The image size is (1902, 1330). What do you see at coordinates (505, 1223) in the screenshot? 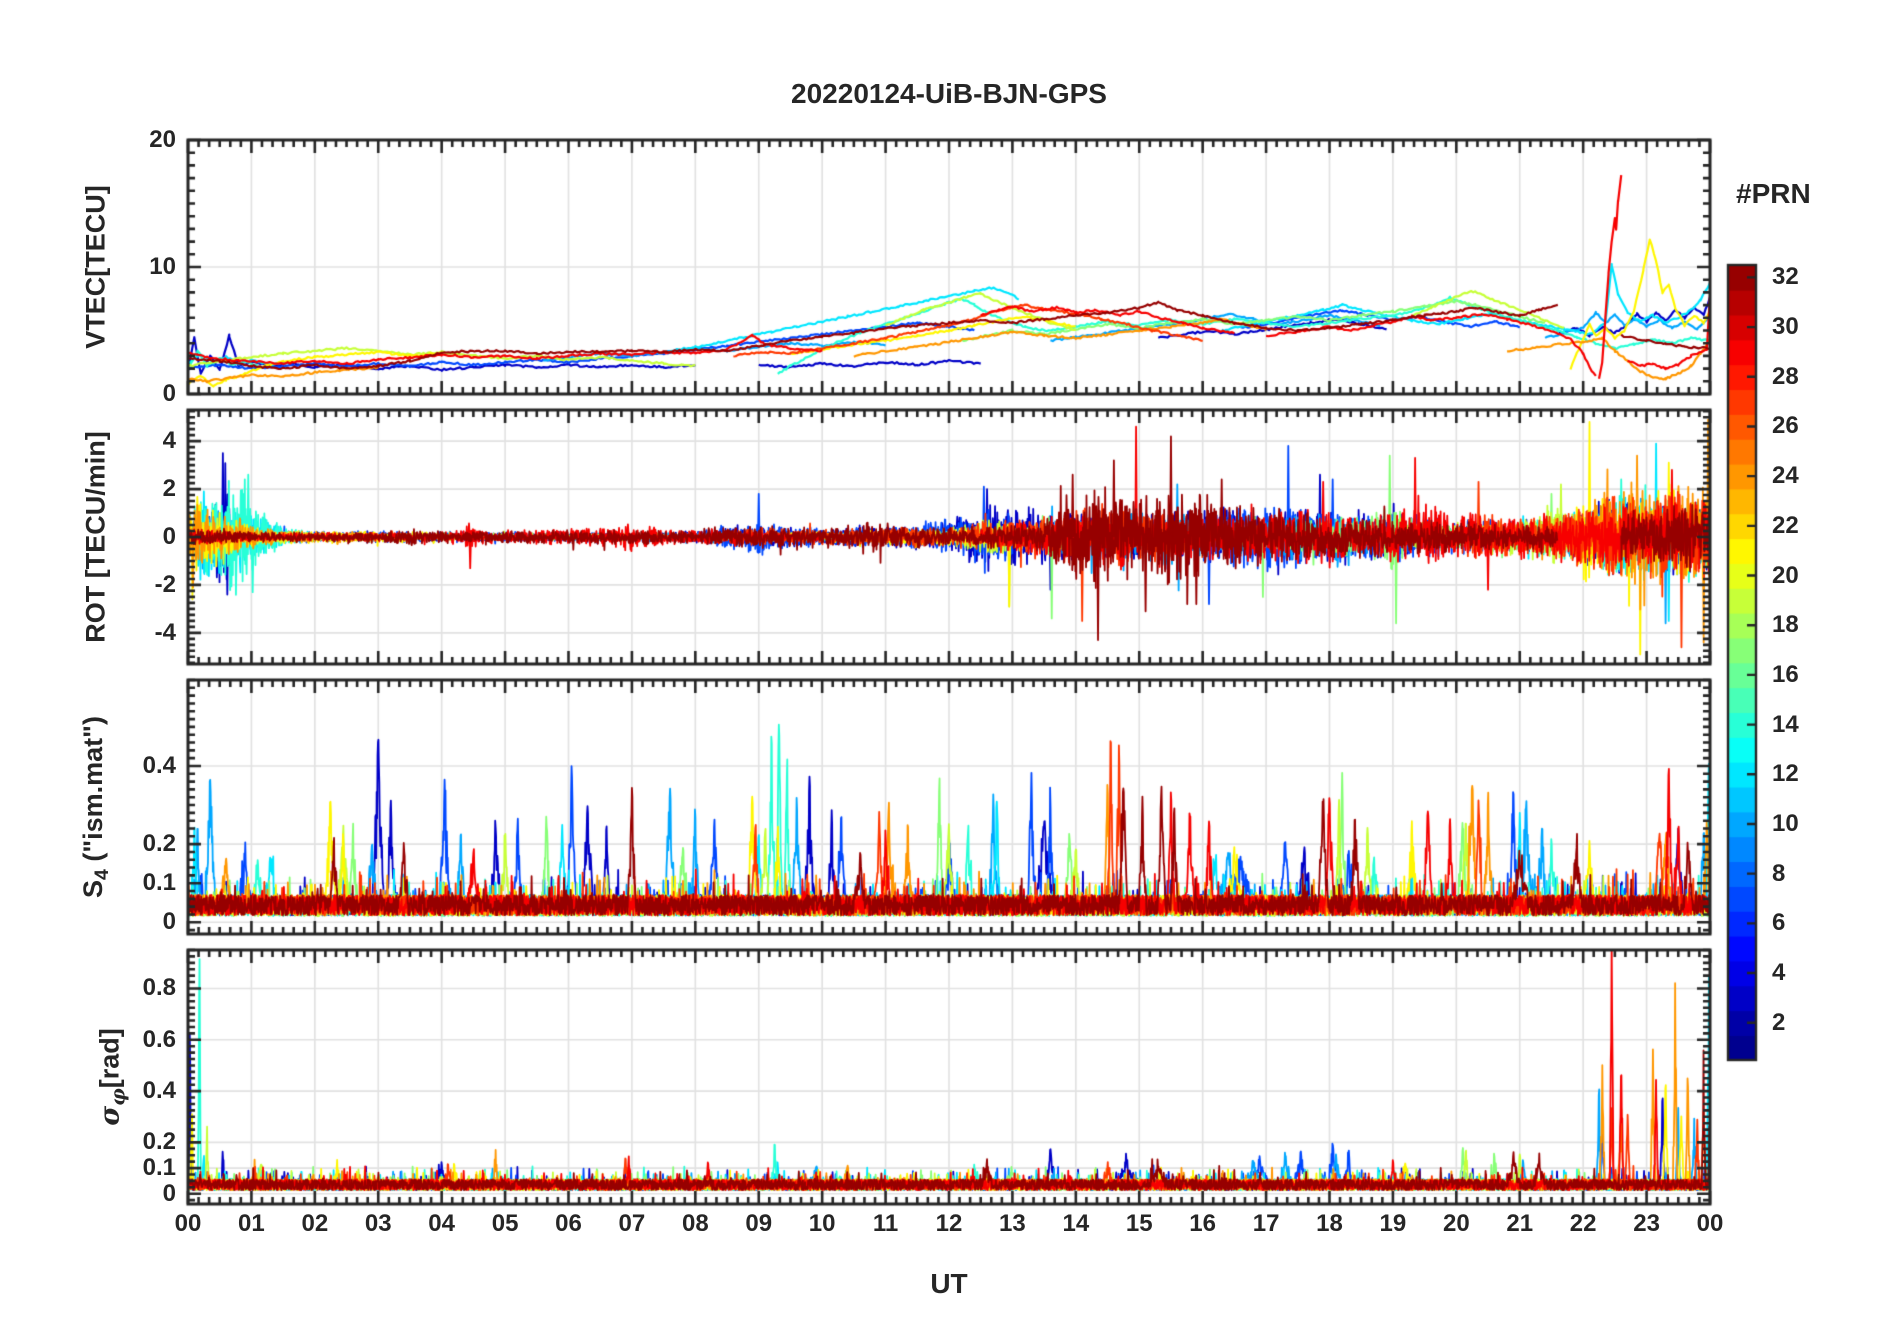
I see `x-tick-label: 05` at bounding box center [505, 1223].